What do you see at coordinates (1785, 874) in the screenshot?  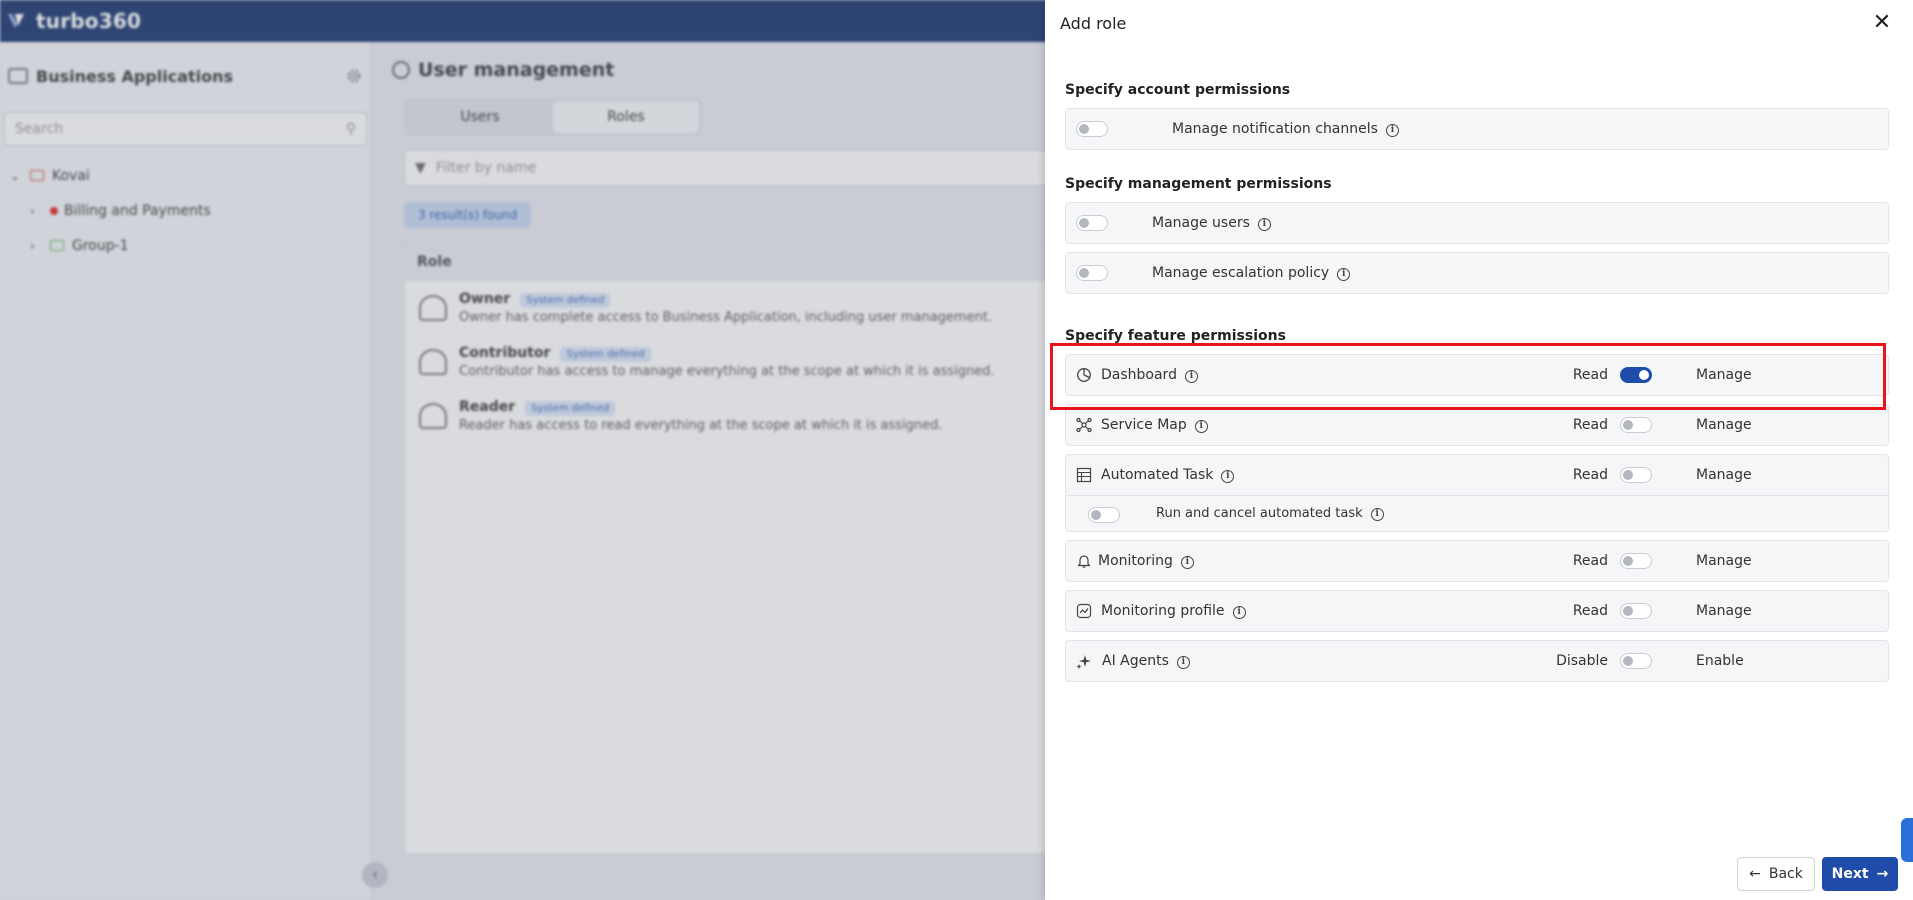 I see `back-button-label: Back` at bounding box center [1785, 874].